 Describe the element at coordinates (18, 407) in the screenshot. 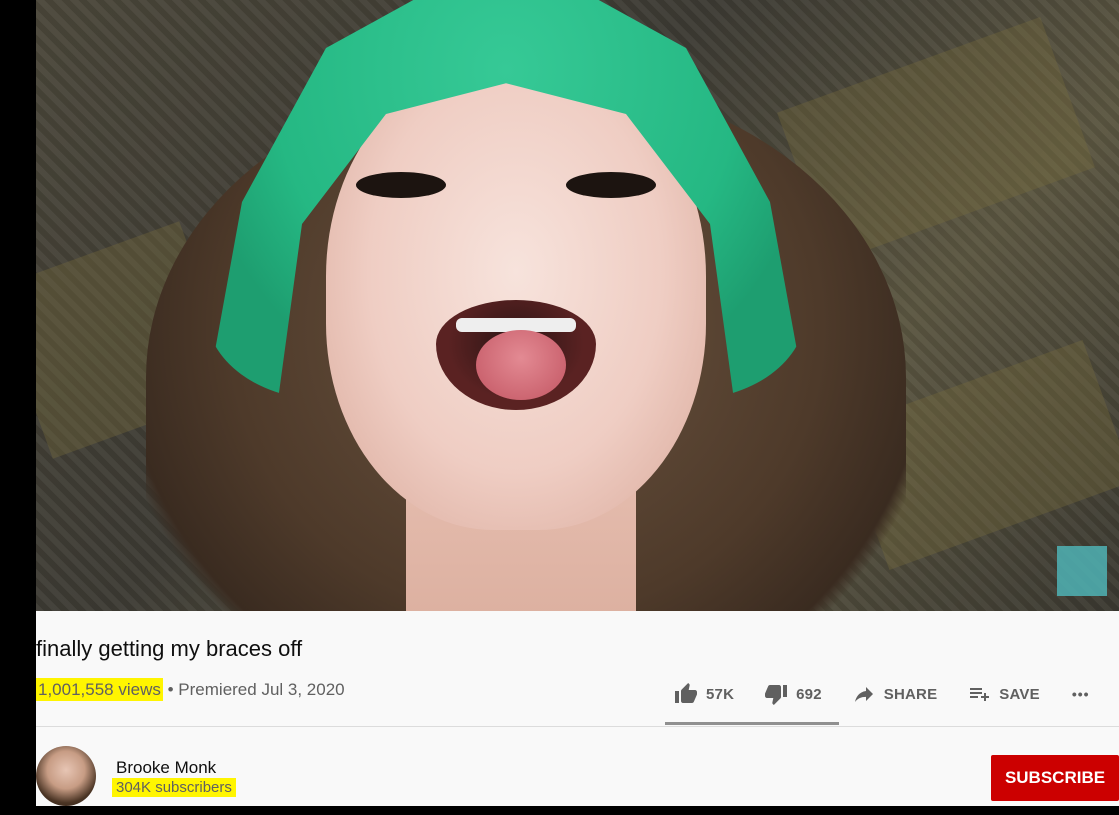

I see `left-black-strip` at that location.